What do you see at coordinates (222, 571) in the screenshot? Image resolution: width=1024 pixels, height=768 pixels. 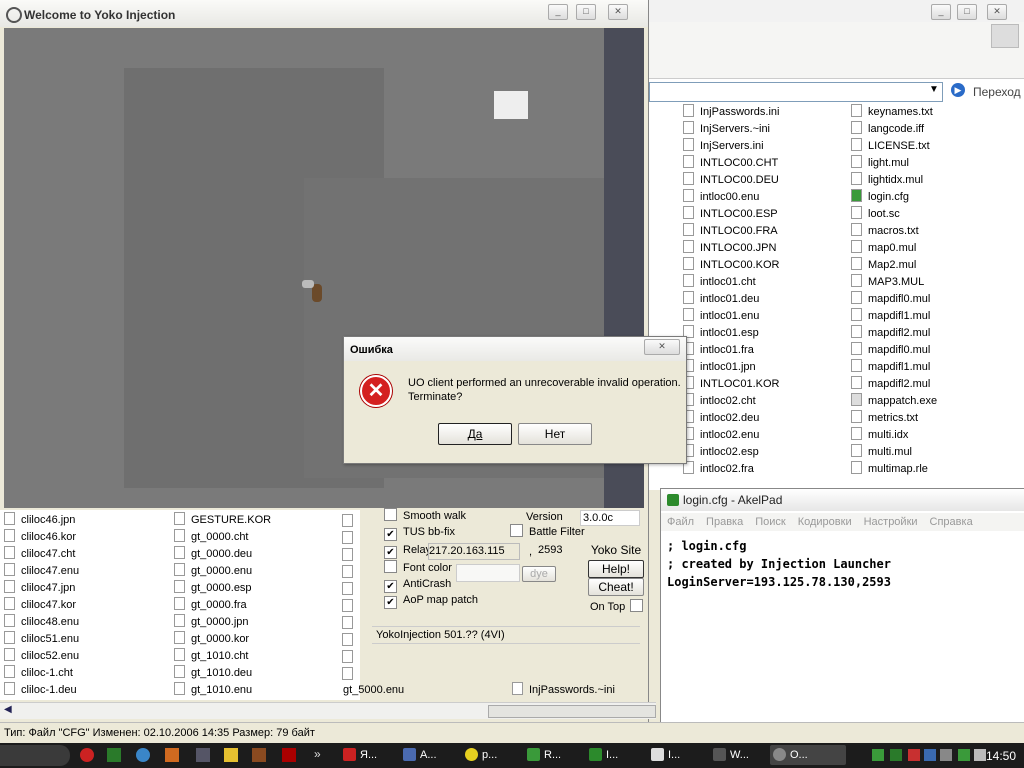 I see `list-item: gt_0000.enu` at bounding box center [222, 571].